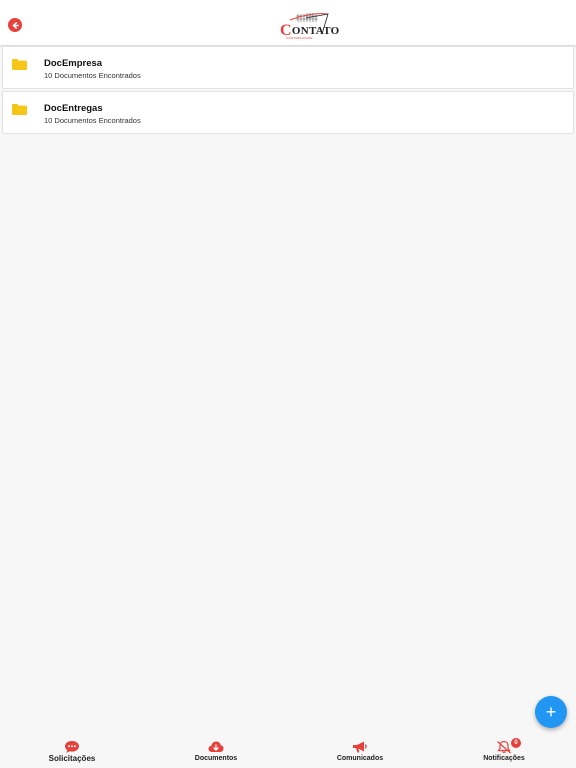  Describe the element at coordinates (288, 112) in the screenshot. I see `folder-item-docentregas: DocEntregas 10 Documentos Encontrados` at that location.